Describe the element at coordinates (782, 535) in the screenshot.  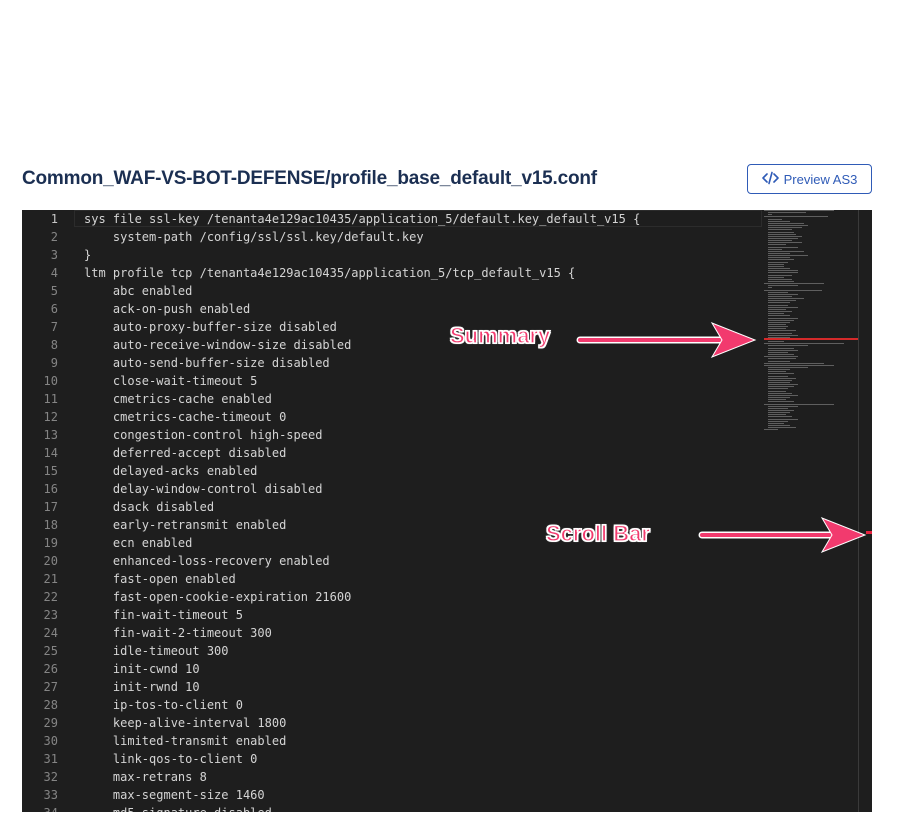
I see `scrollbar-arrow-icon` at that location.